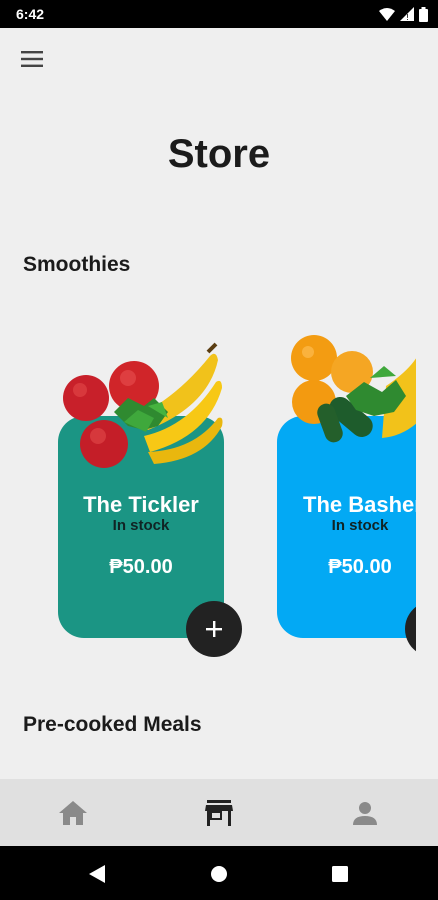 The width and height of the screenshot is (438, 900). I want to click on store-icon, so click(219, 813).